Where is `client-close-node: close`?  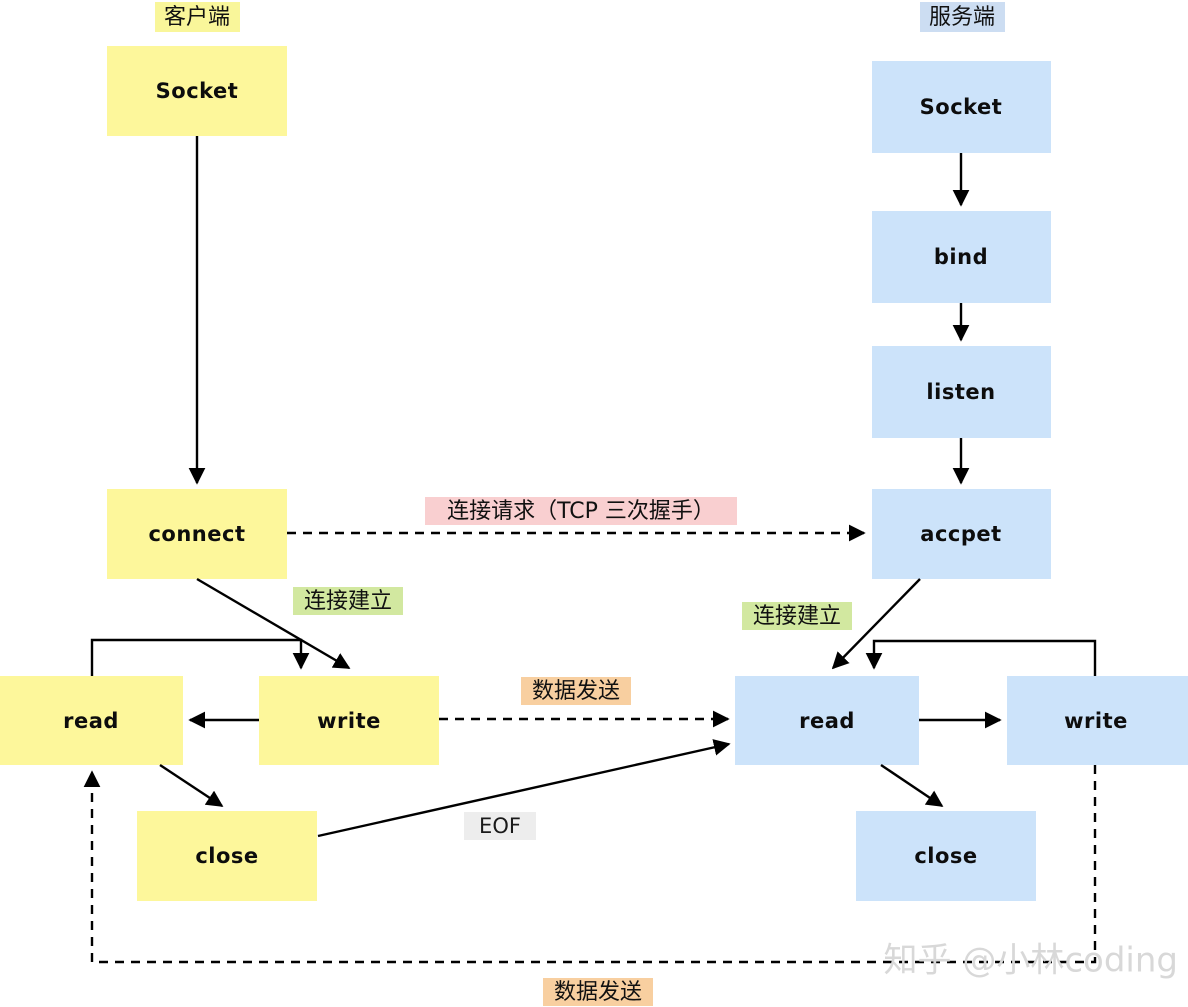
client-close-node: close is located at coordinates (227, 856).